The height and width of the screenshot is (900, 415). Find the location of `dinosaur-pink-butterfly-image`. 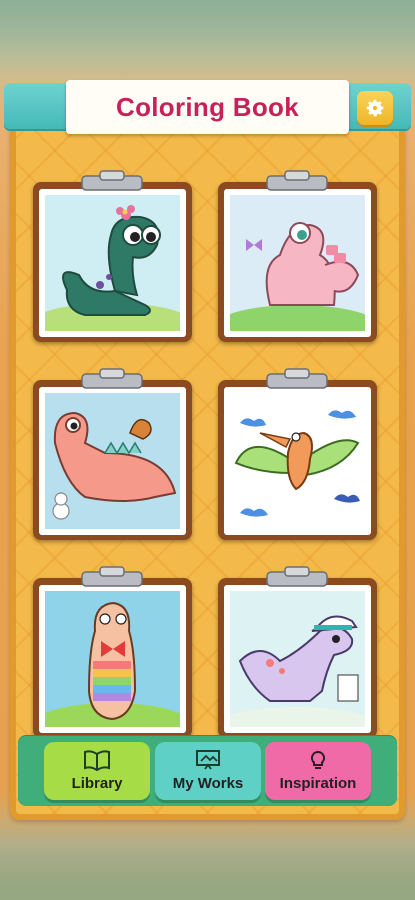

dinosaur-pink-butterfly-image is located at coordinates (297, 263).